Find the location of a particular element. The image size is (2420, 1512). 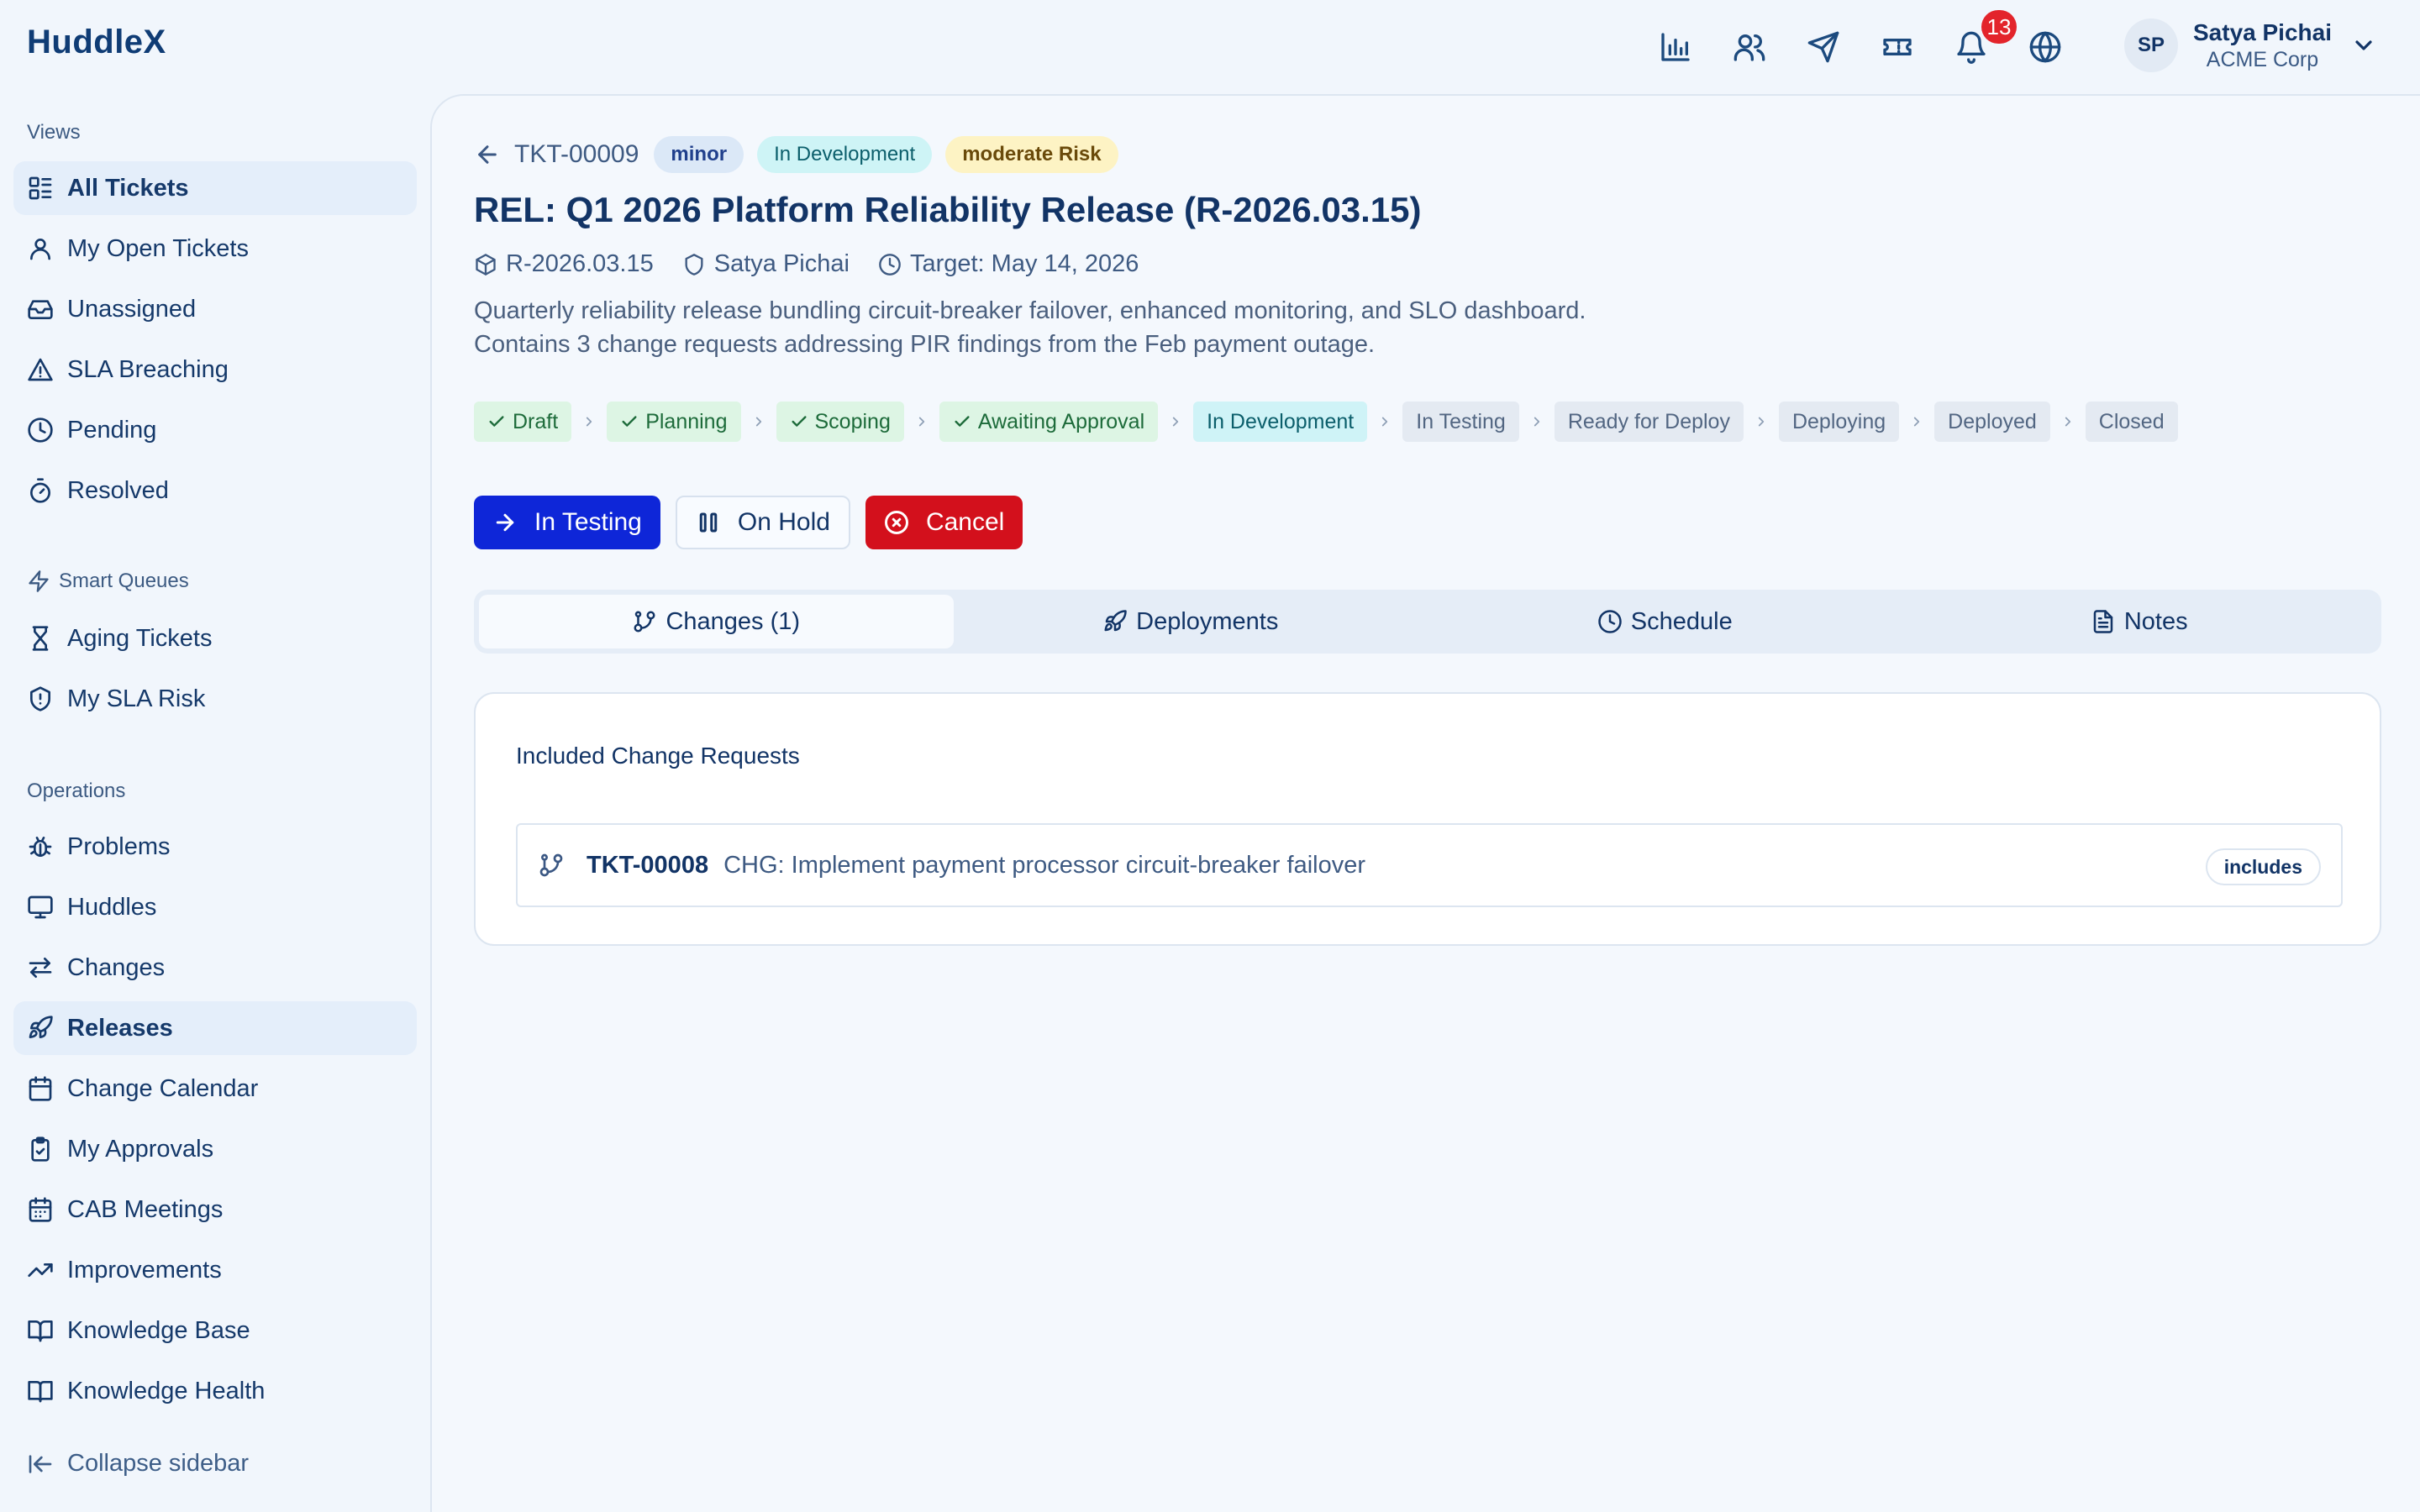

tab-notes: Notes is located at coordinates (2140, 621).